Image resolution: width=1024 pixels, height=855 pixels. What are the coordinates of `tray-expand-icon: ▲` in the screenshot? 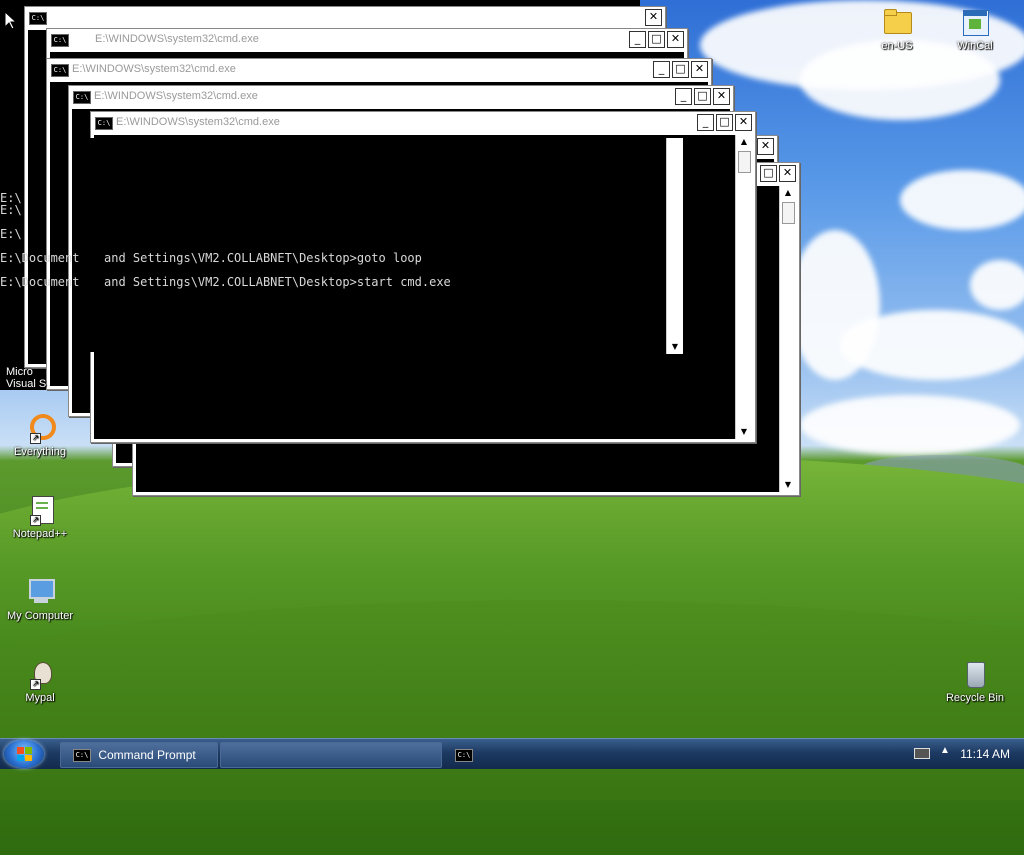 It's located at (945, 750).